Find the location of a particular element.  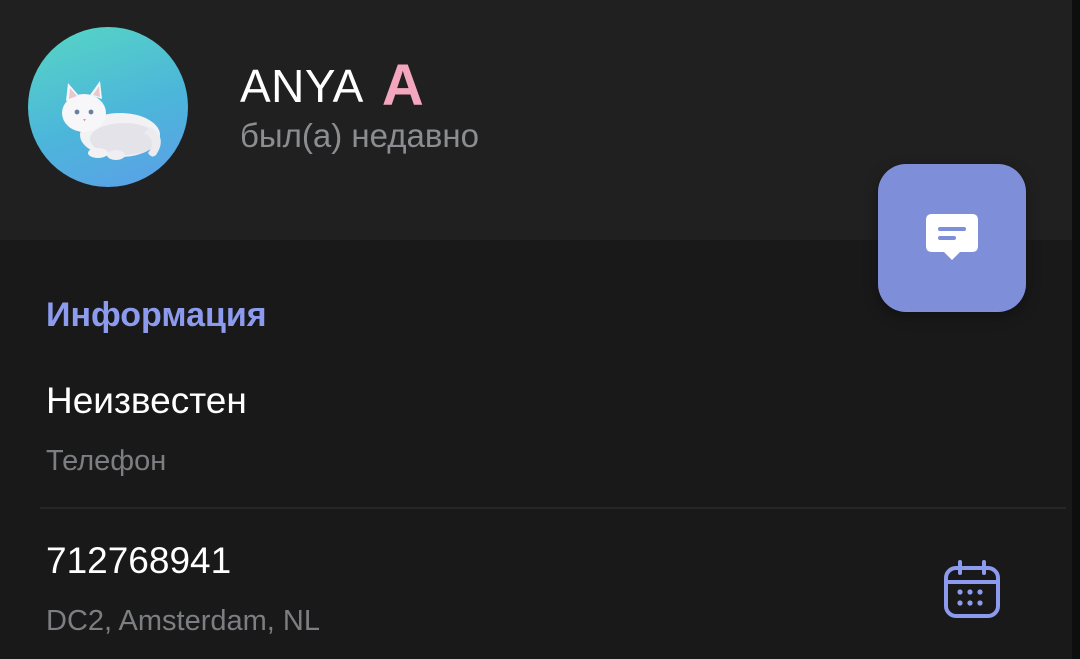

phone-label: Телефон is located at coordinates (106, 461).